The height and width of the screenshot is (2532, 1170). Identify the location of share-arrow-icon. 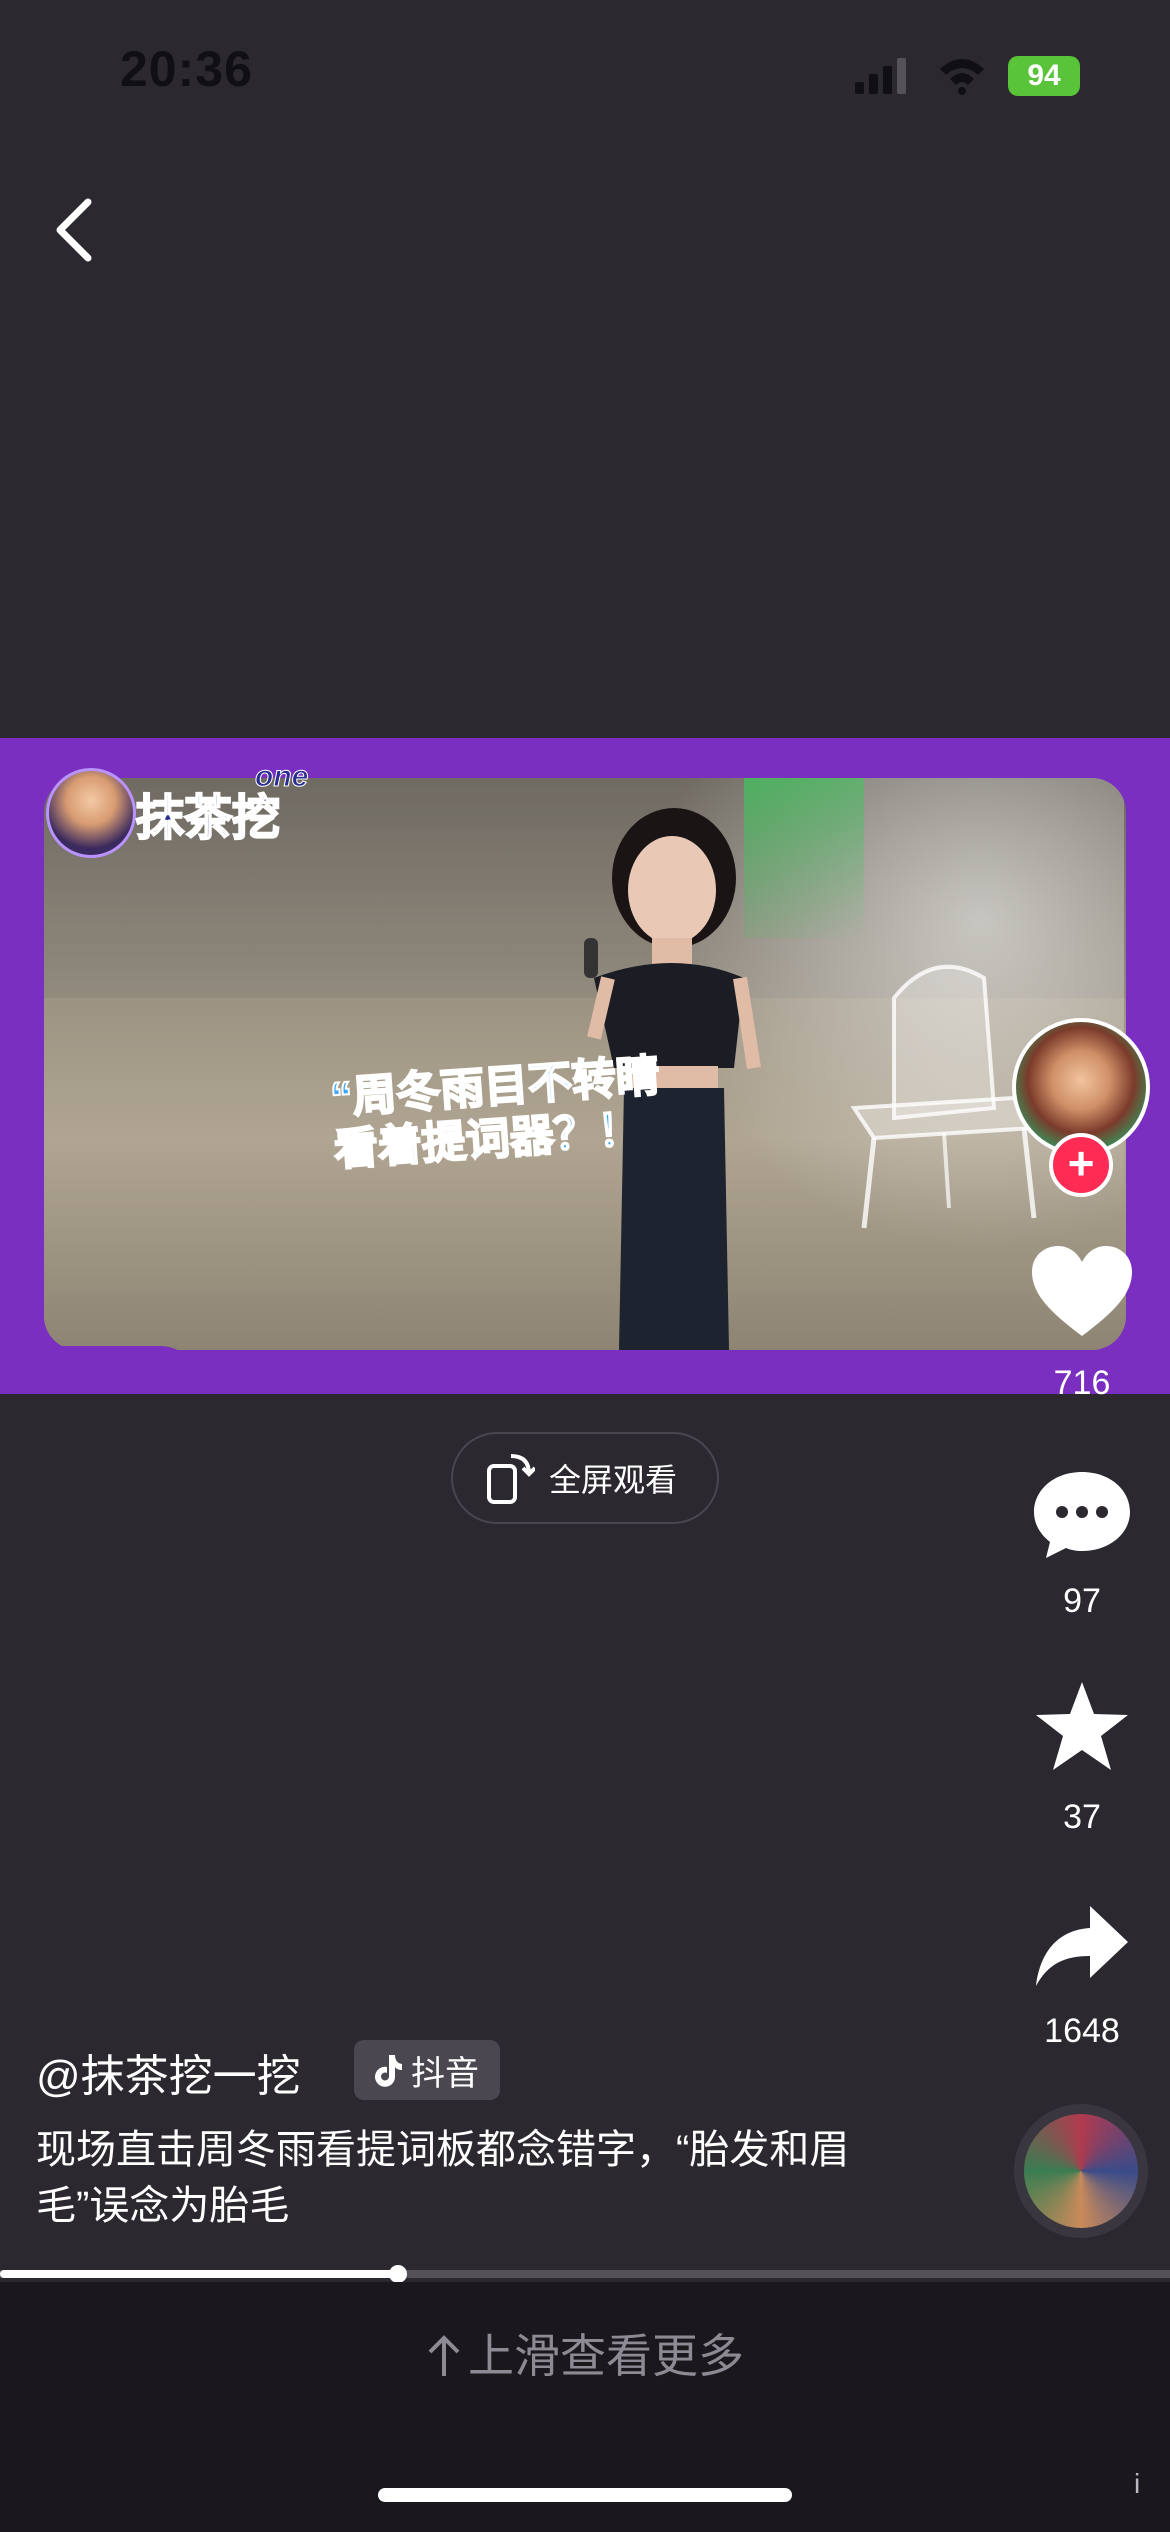
(1082, 1946).